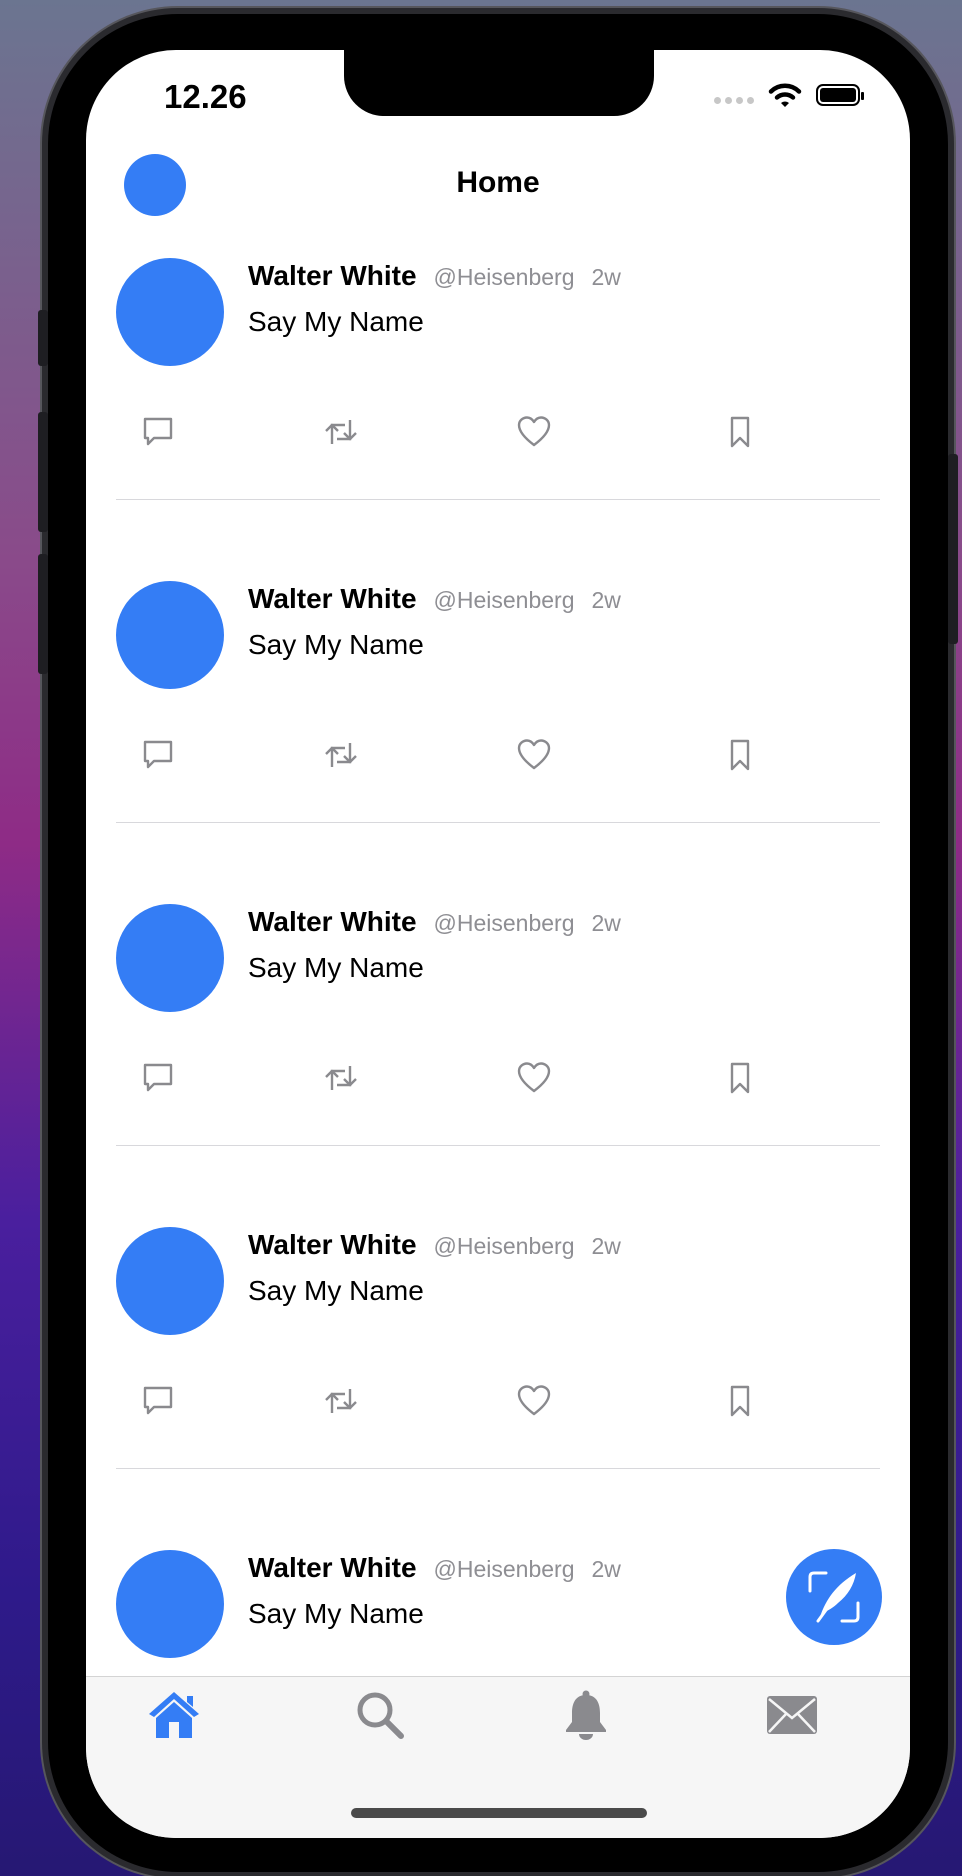 This screenshot has width=962, height=1876. Describe the element at coordinates (43, 472) in the screenshot. I see `volume-up-button` at that location.